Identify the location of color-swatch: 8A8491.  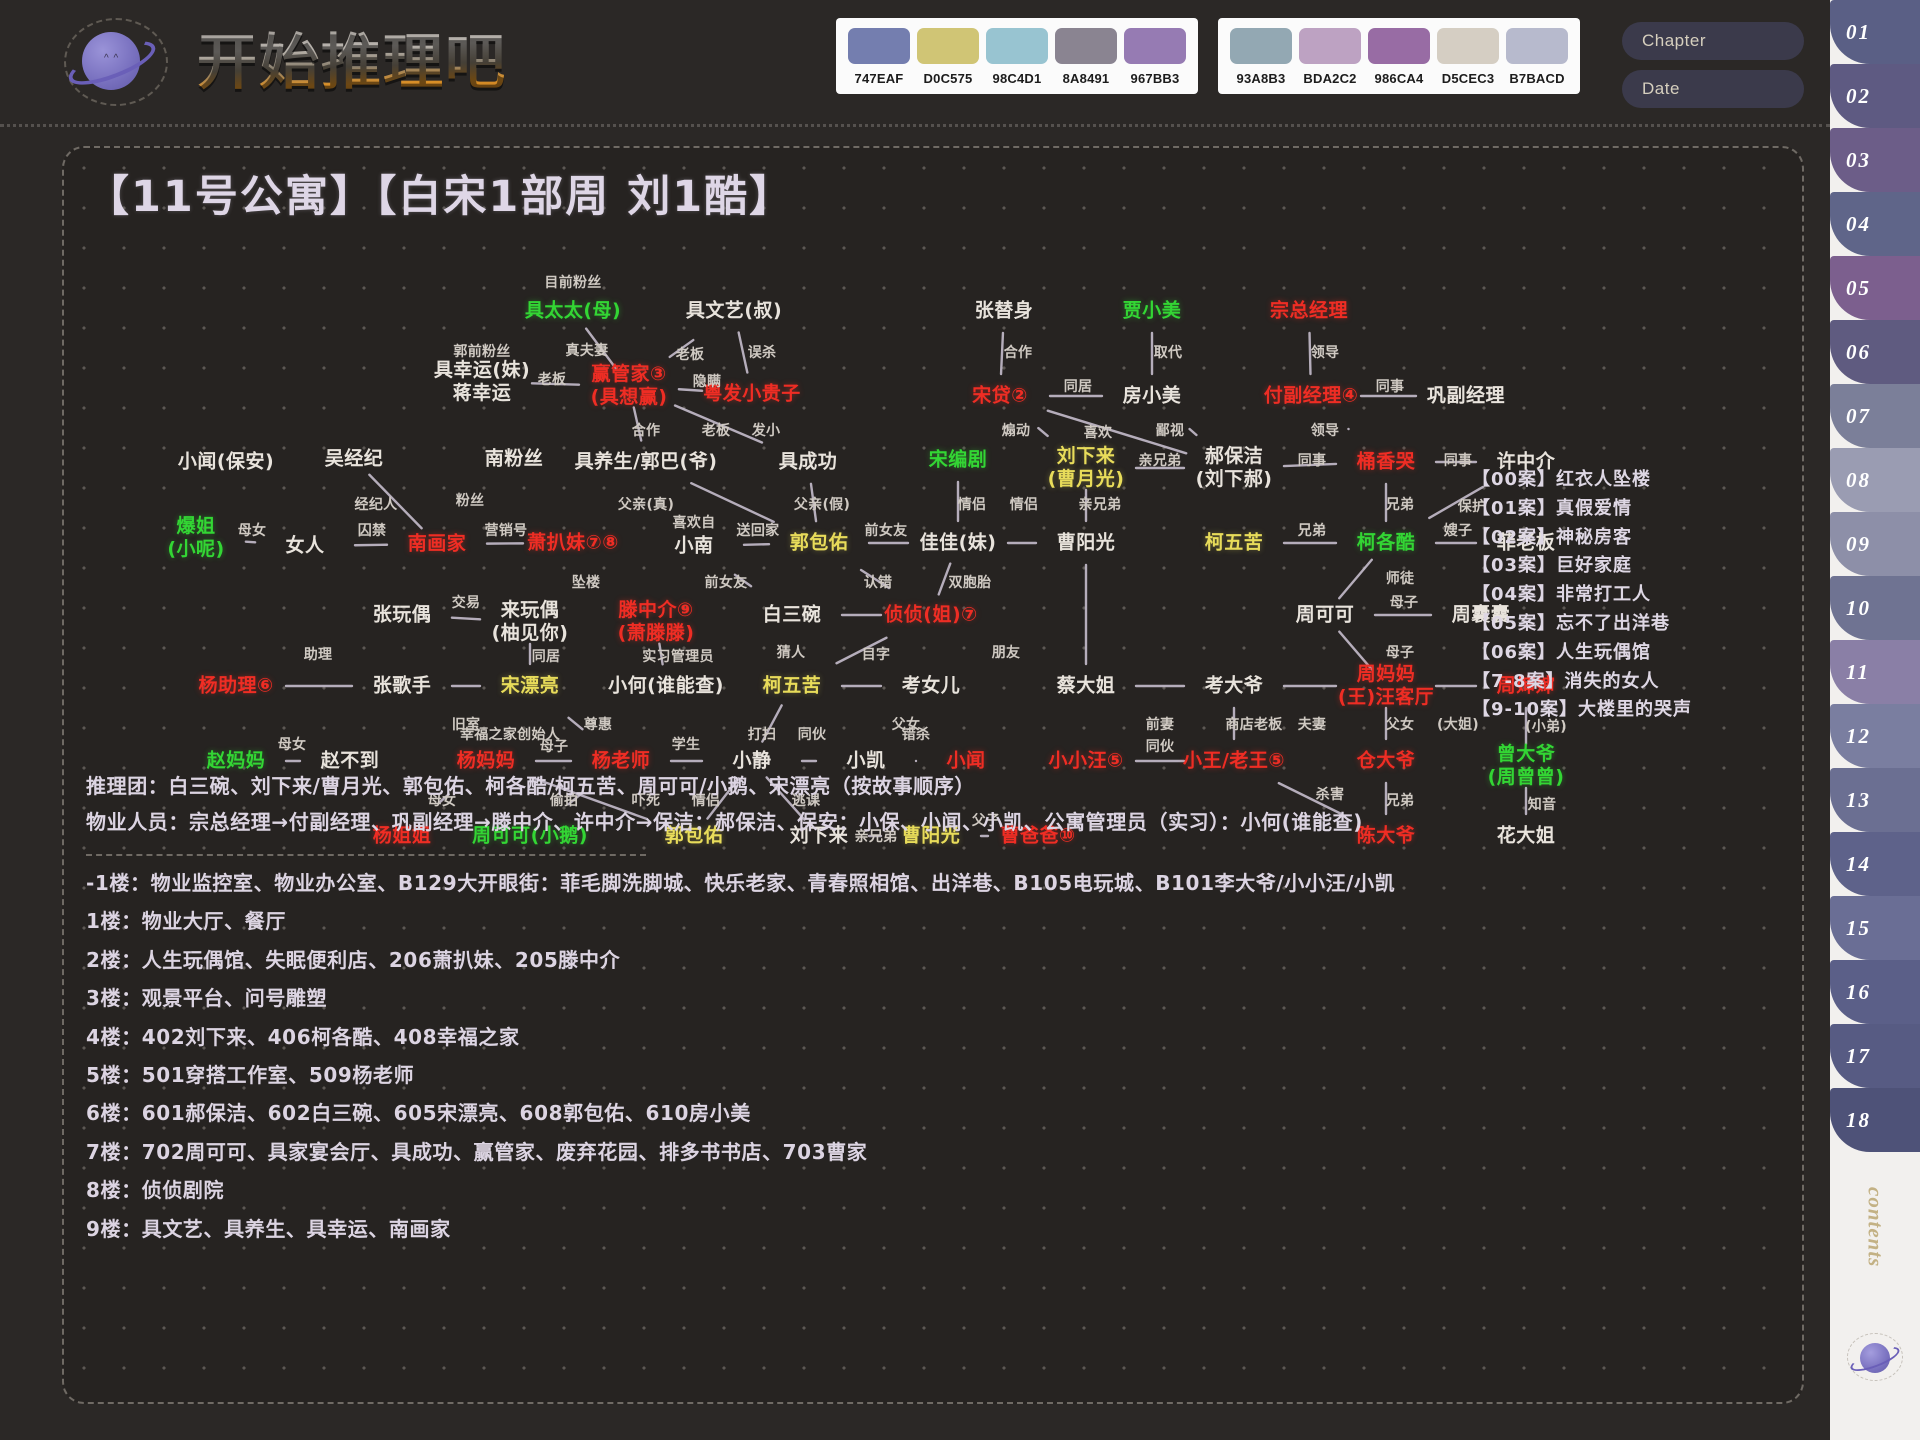
(1086, 57).